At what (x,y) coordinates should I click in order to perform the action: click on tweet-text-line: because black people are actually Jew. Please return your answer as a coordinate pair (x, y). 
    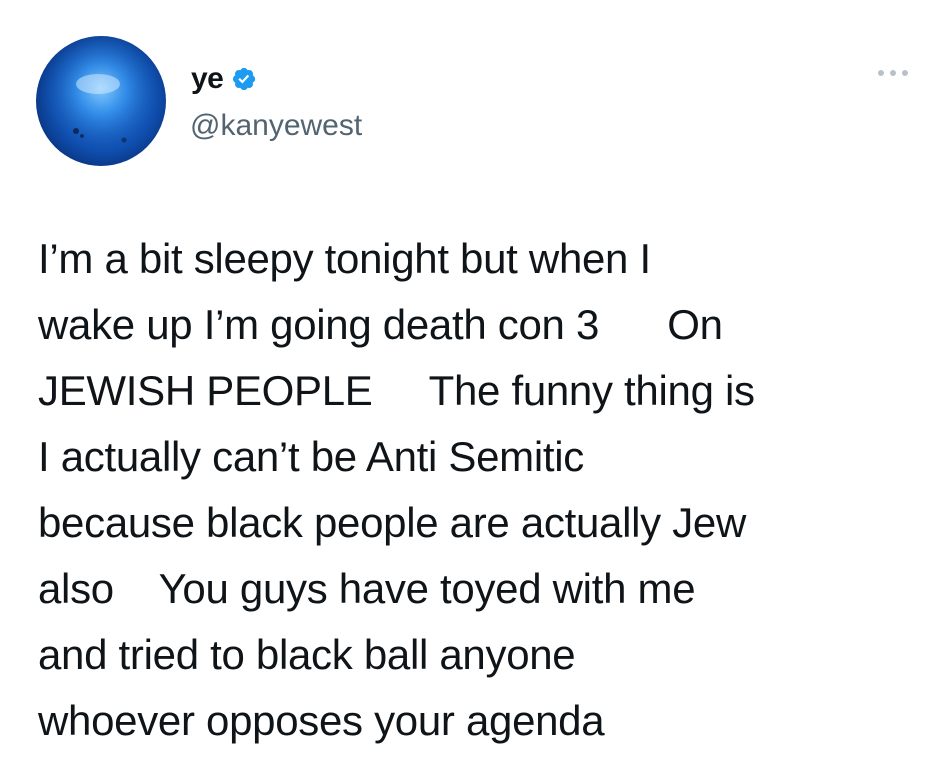
    Looking at the image, I should click on (392, 522).